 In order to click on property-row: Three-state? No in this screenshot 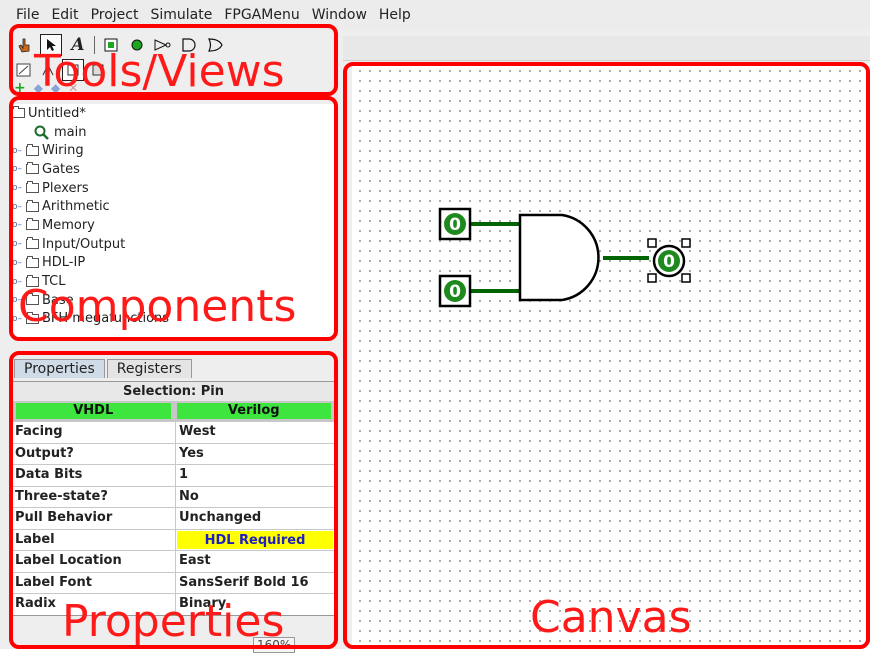, I will do `click(173, 496)`.